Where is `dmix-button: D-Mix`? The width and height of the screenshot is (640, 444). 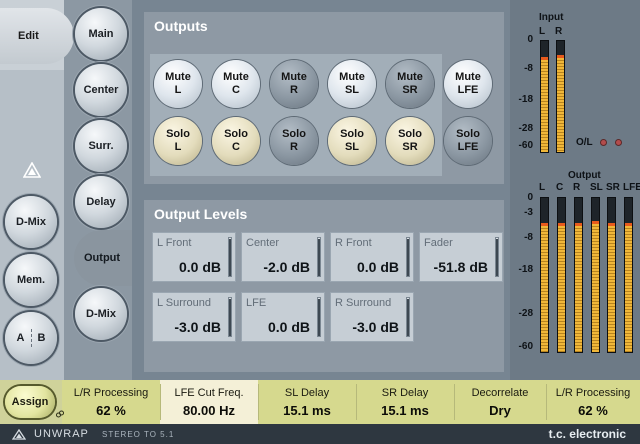
dmix-button: D-Mix is located at coordinates (31, 222).